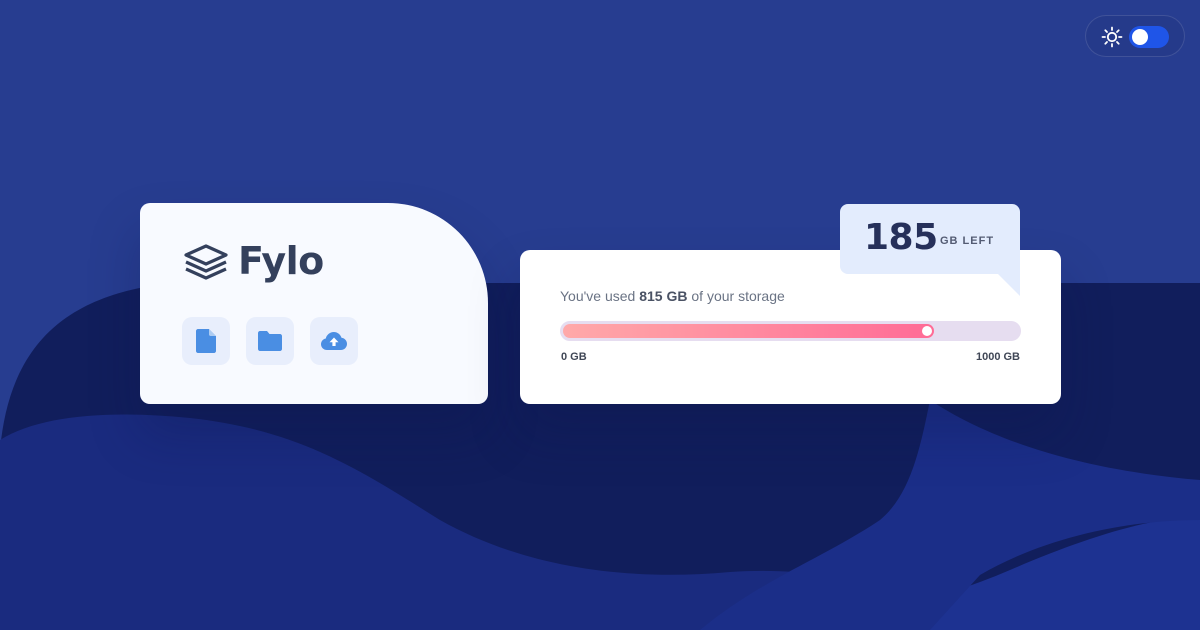 Image resolution: width=1200 pixels, height=630 pixels. I want to click on switch-knob, so click(1140, 37).